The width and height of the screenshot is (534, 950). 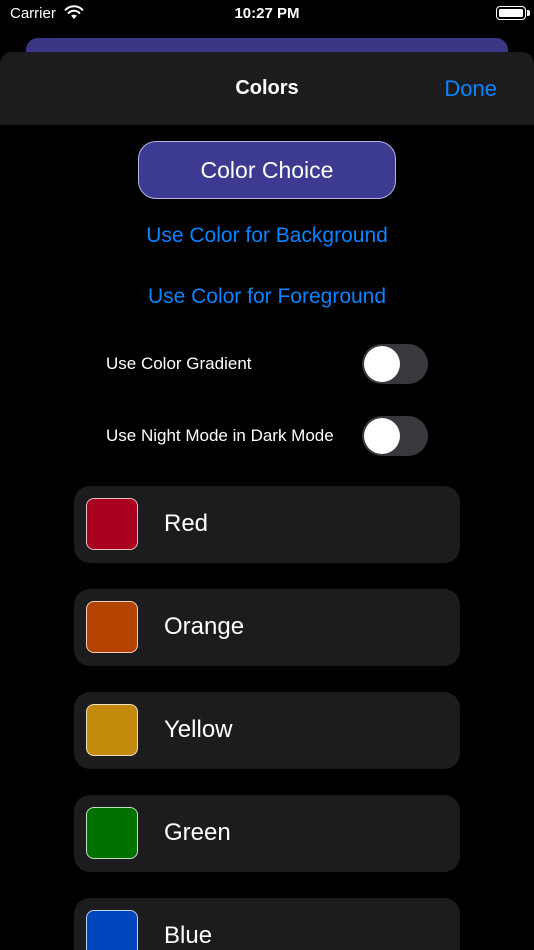 I want to click on use-color-for-foreground-button: Use Color for Foreground, so click(x=267, y=297).